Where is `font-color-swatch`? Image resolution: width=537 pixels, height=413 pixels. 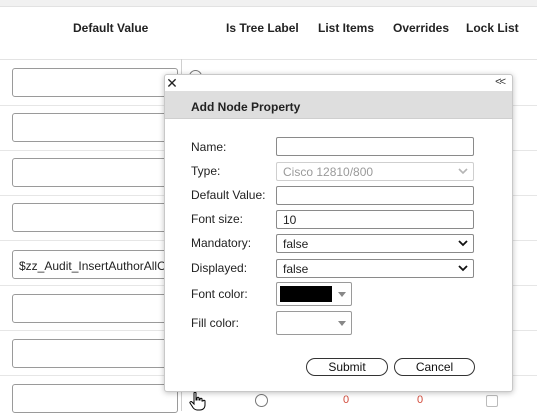 font-color-swatch is located at coordinates (306, 294).